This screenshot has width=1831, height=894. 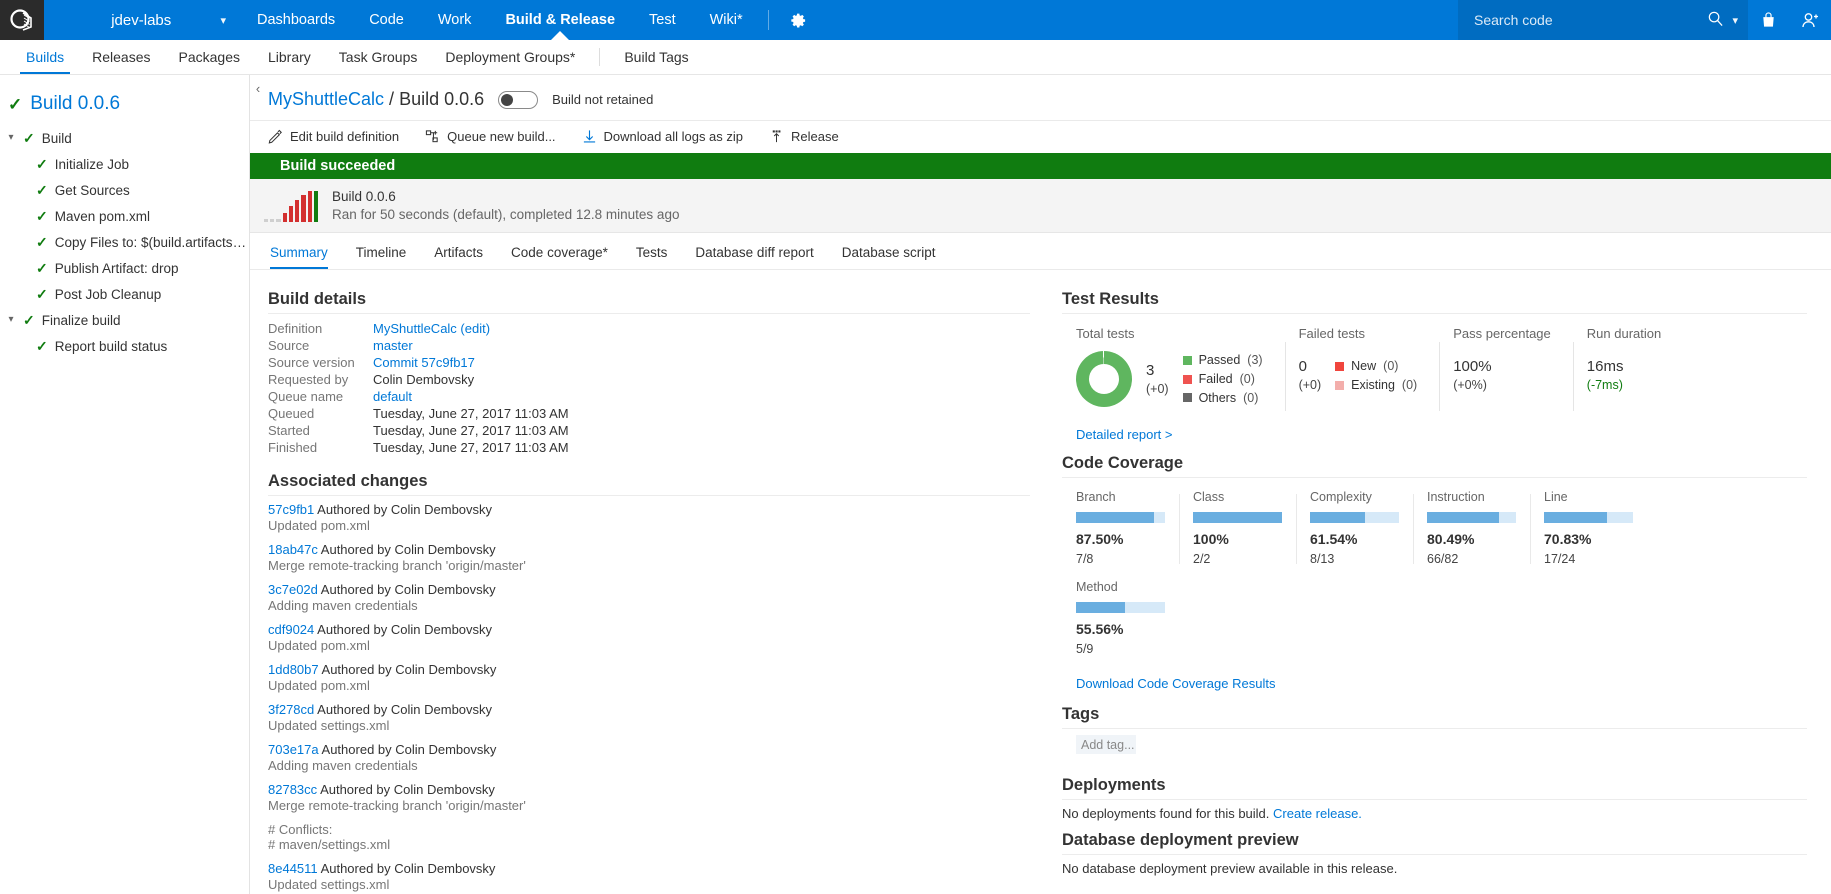 I want to click on hub-tab-library: Library, so click(x=289, y=57).